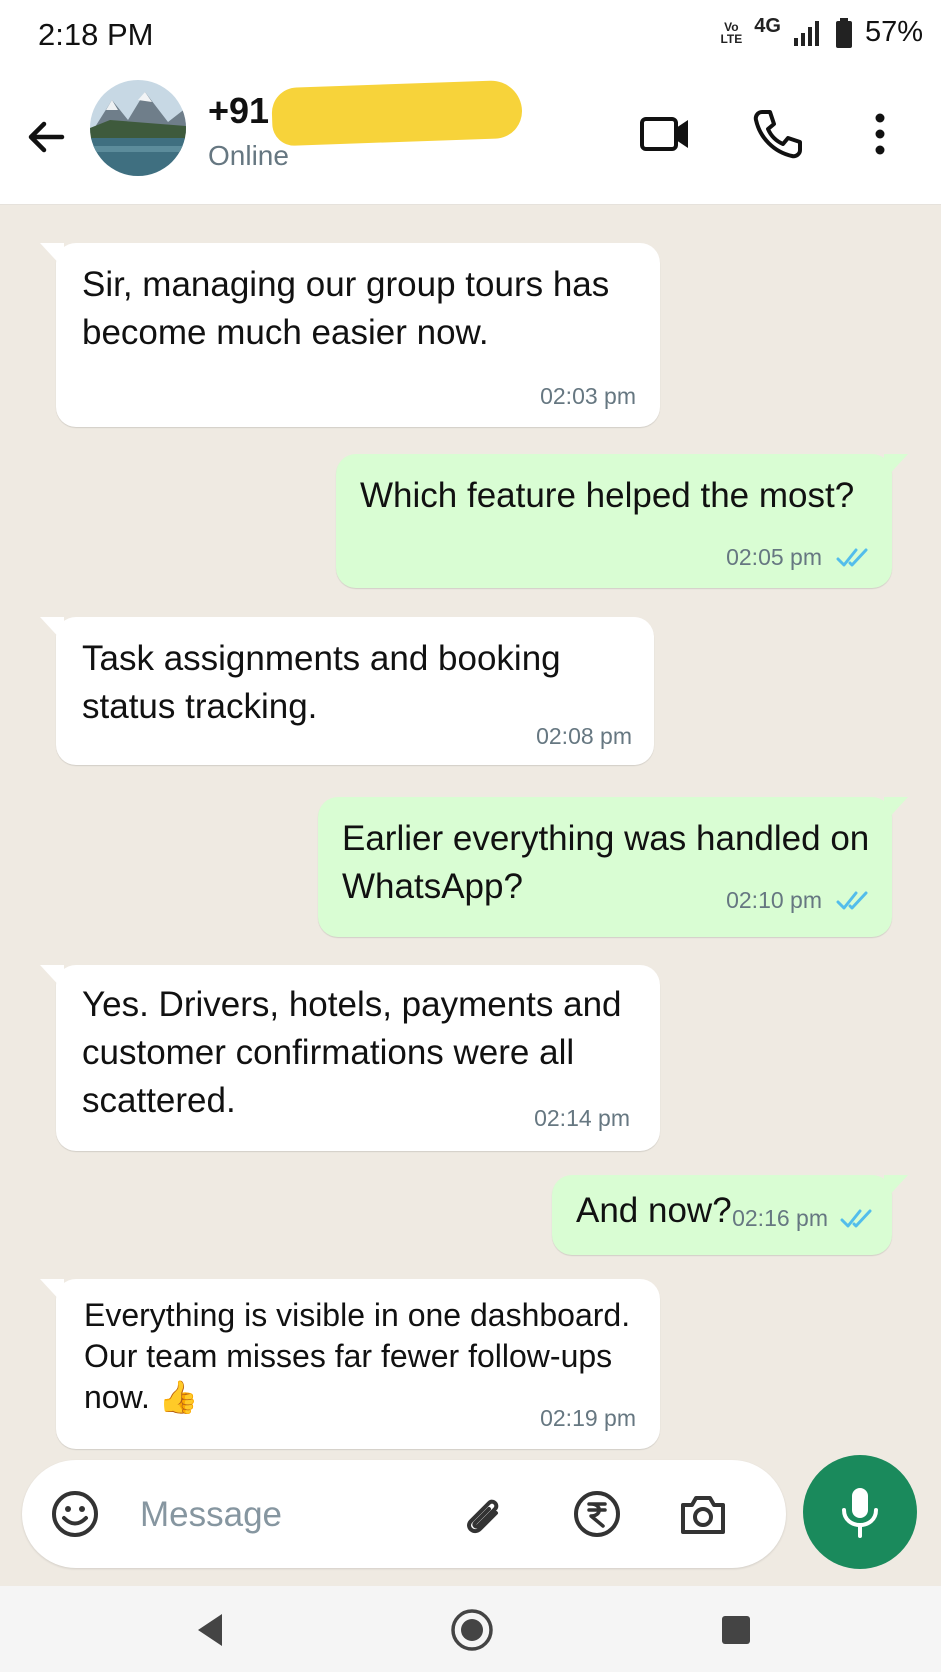  I want to click on chat-header: +91 Online, so click(470, 137).